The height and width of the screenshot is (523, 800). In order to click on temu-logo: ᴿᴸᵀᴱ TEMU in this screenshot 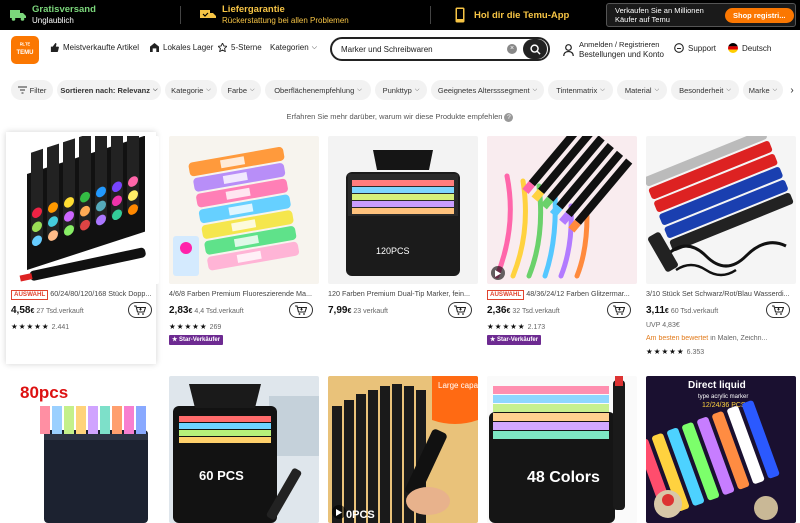, I will do `click(25, 50)`.